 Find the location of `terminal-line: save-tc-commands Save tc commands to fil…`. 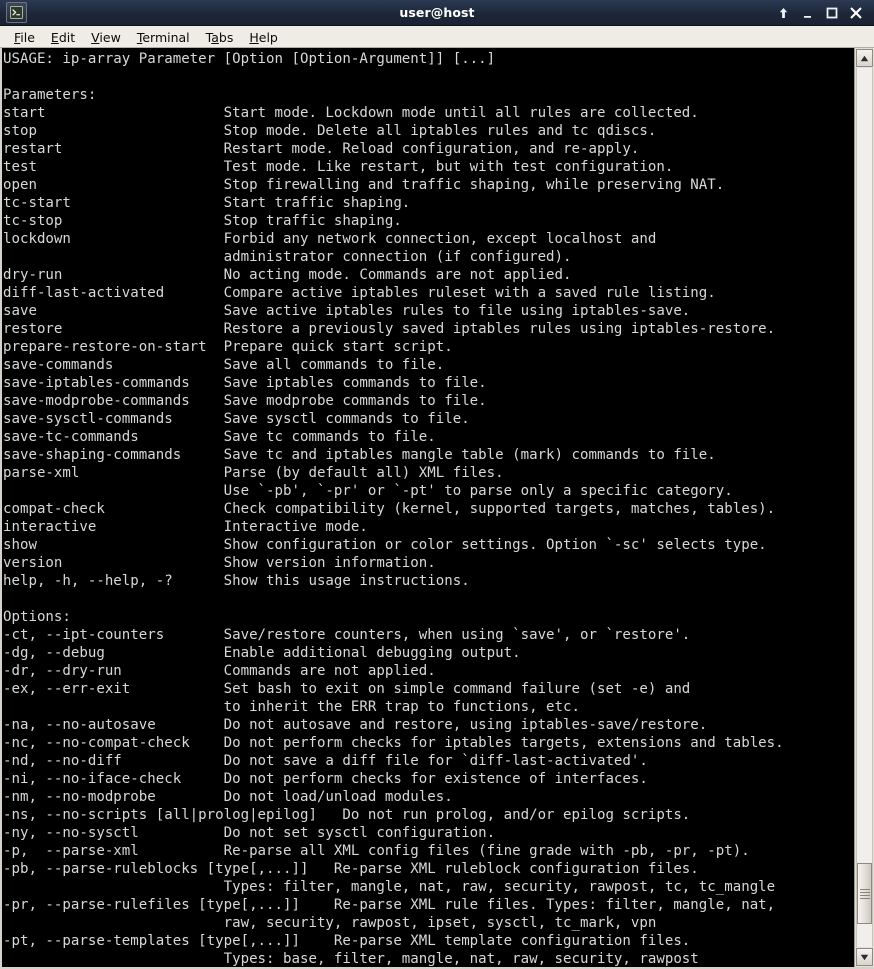

terminal-line: save-tc-commands Save tc commands to fil… is located at coordinates (219, 437).